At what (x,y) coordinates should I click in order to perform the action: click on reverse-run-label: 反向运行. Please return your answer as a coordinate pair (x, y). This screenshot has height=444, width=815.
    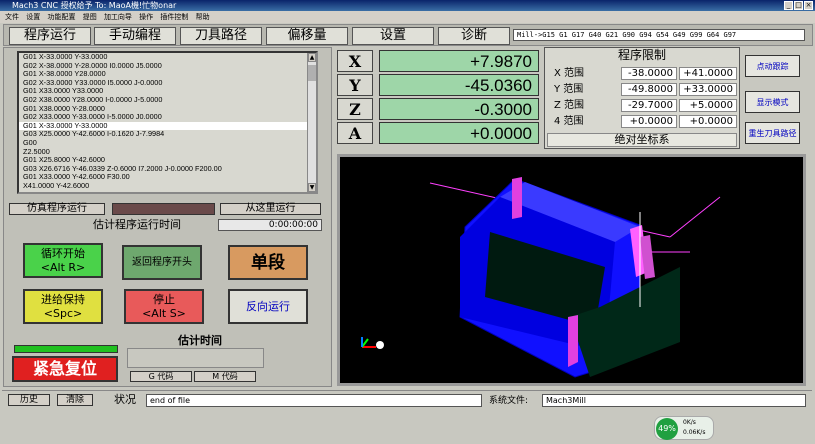
    Looking at the image, I should click on (268, 306).